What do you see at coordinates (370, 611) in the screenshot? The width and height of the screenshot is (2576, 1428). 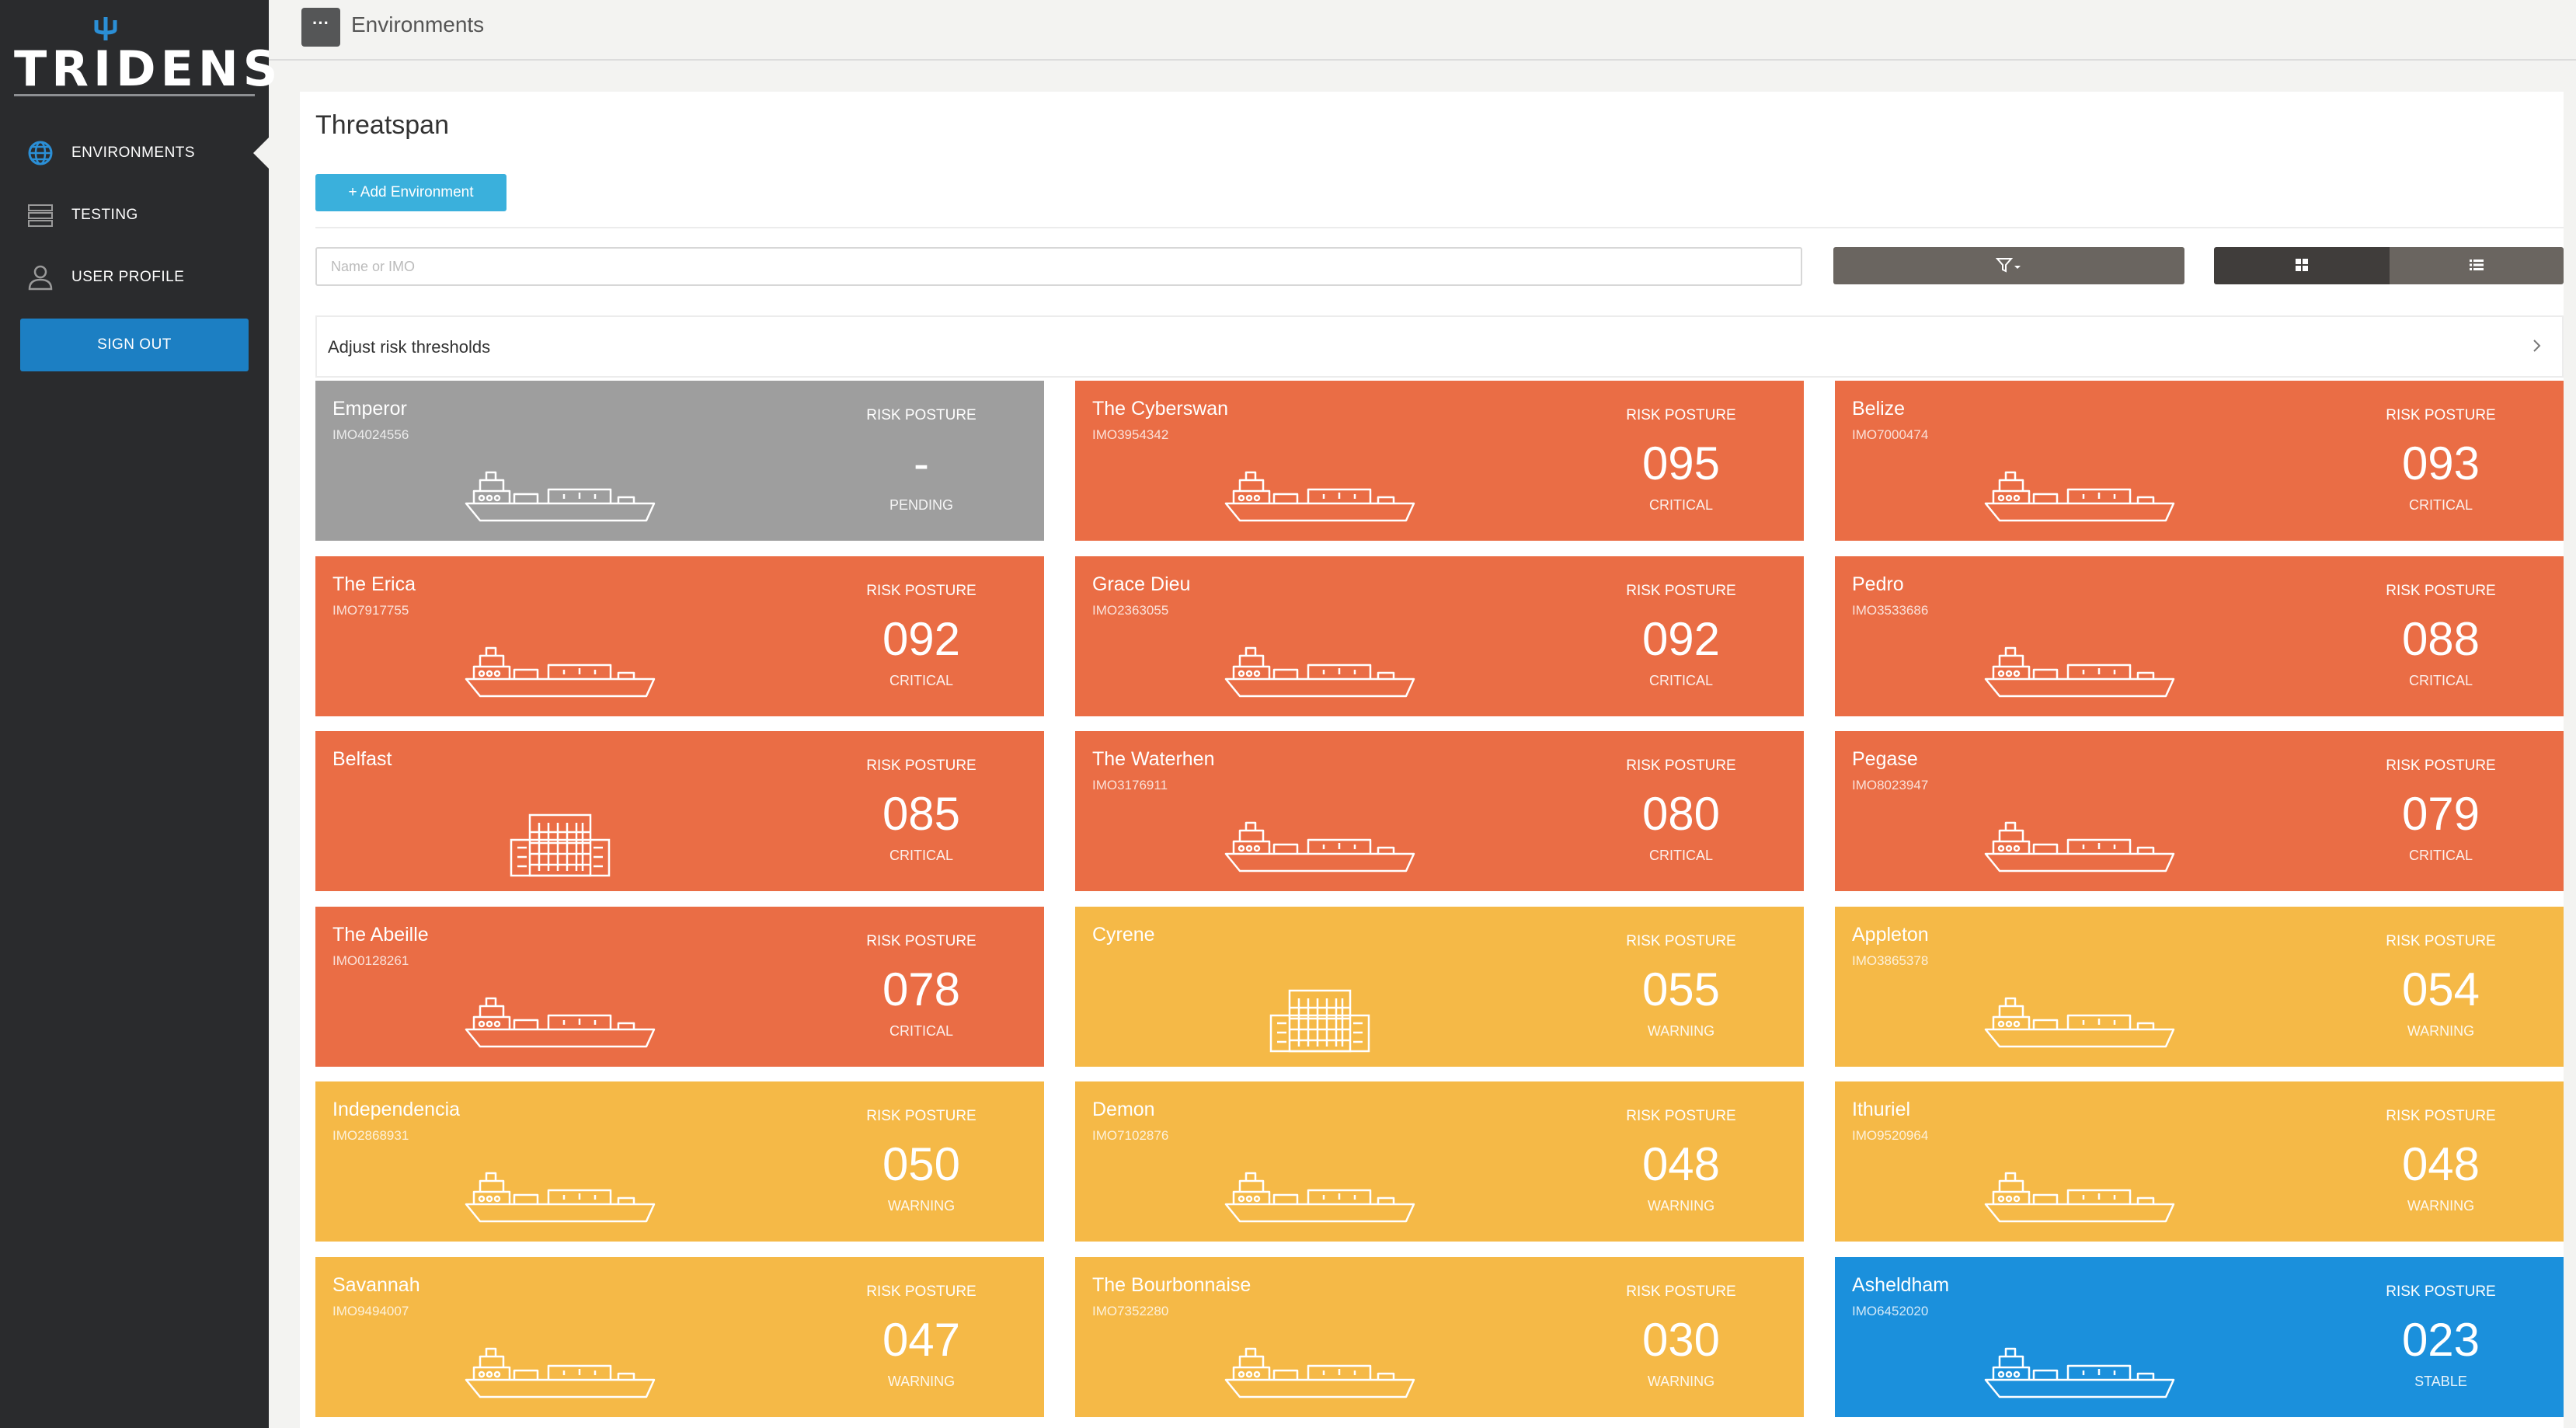 I see `environment-imo: IMO7917755` at bounding box center [370, 611].